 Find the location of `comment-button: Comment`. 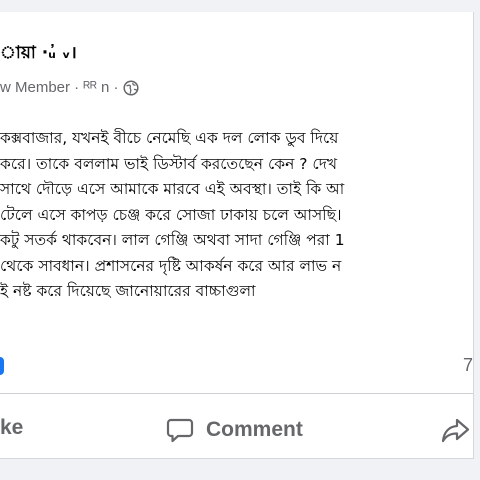

comment-button: Comment is located at coordinates (234, 430).